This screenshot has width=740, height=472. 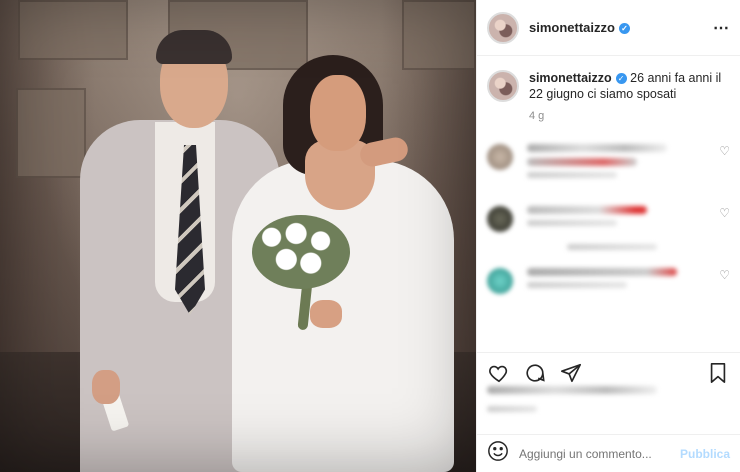 I want to click on comment-icon, so click(x=535, y=373).